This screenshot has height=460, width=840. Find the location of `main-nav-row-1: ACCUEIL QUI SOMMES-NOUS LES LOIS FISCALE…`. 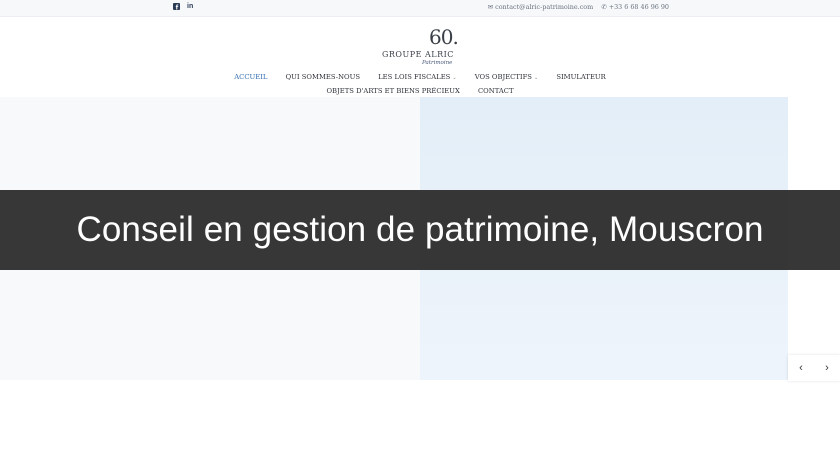

main-nav-row-1: ACCUEIL QUI SOMMES-NOUS LES LOIS FISCALE… is located at coordinates (420, 77).